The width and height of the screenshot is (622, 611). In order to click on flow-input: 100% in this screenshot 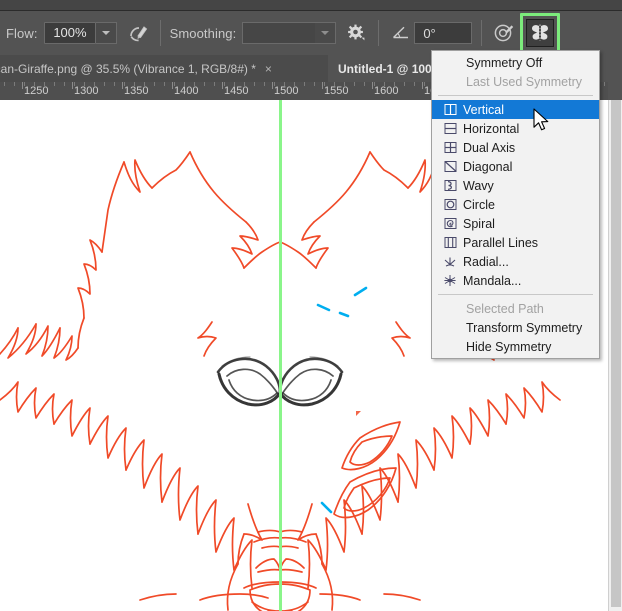, I will do `click(69, 33)`.